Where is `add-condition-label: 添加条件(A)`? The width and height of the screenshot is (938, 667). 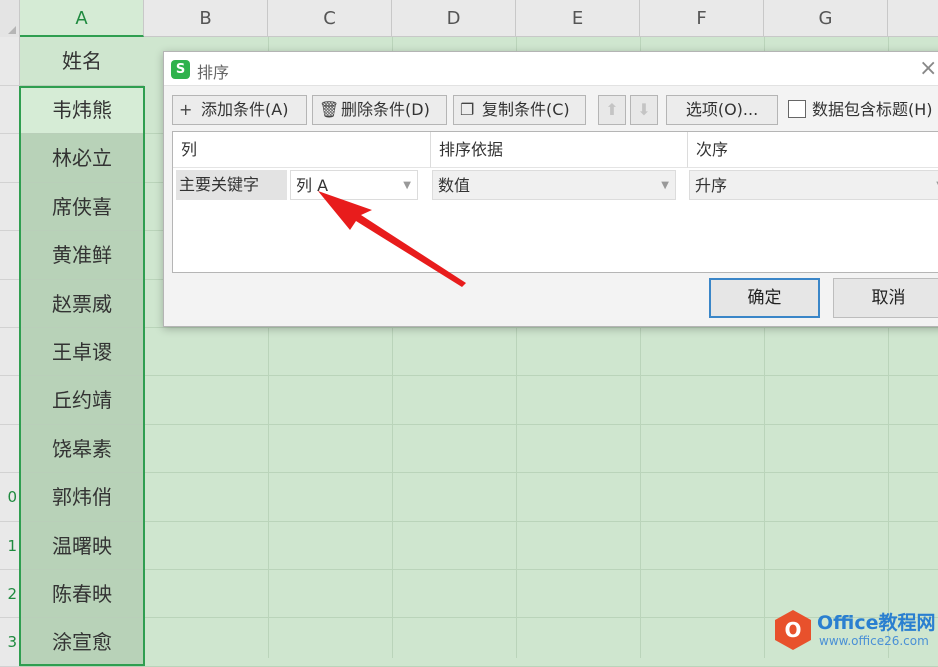 add-condition-label: 添加条件(A) is located at coordinates (245, 109).